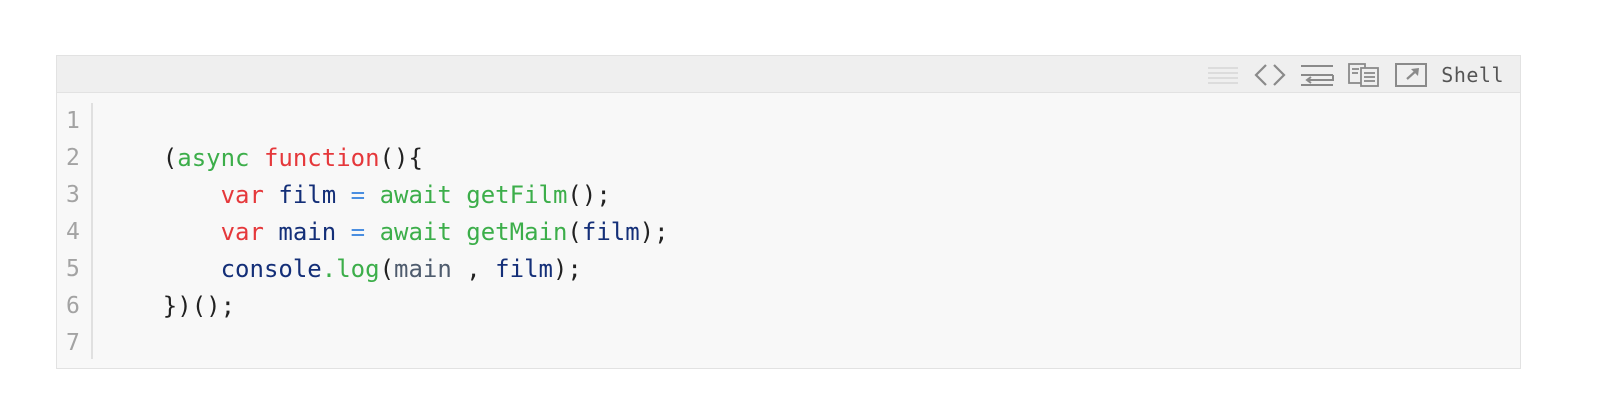 This screenshot has width=1602, height=404. Describe the element at coordinates (517, 232) in the screenshot. I see `code-token: getMain` at that location.